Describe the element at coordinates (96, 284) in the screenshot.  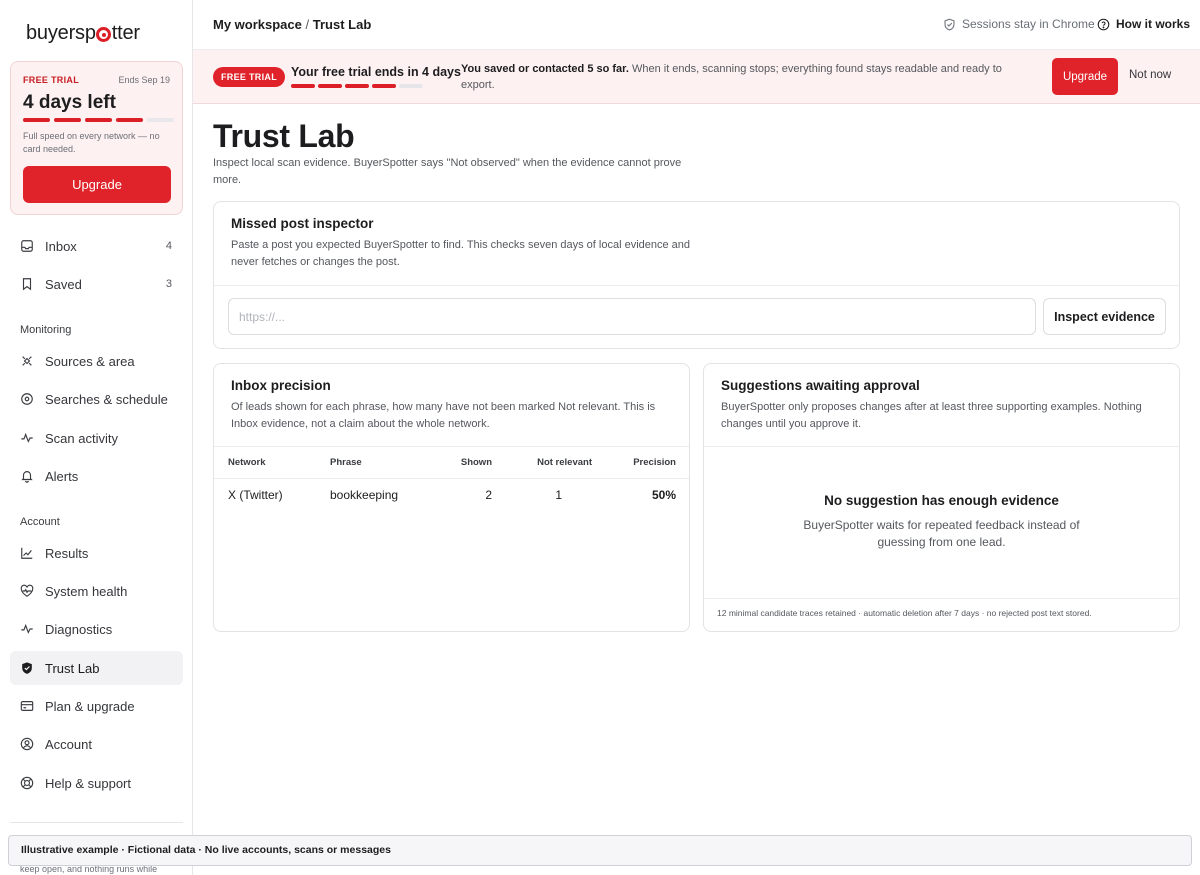
I see `sidebar-item-saved: Saved 3` at that location.